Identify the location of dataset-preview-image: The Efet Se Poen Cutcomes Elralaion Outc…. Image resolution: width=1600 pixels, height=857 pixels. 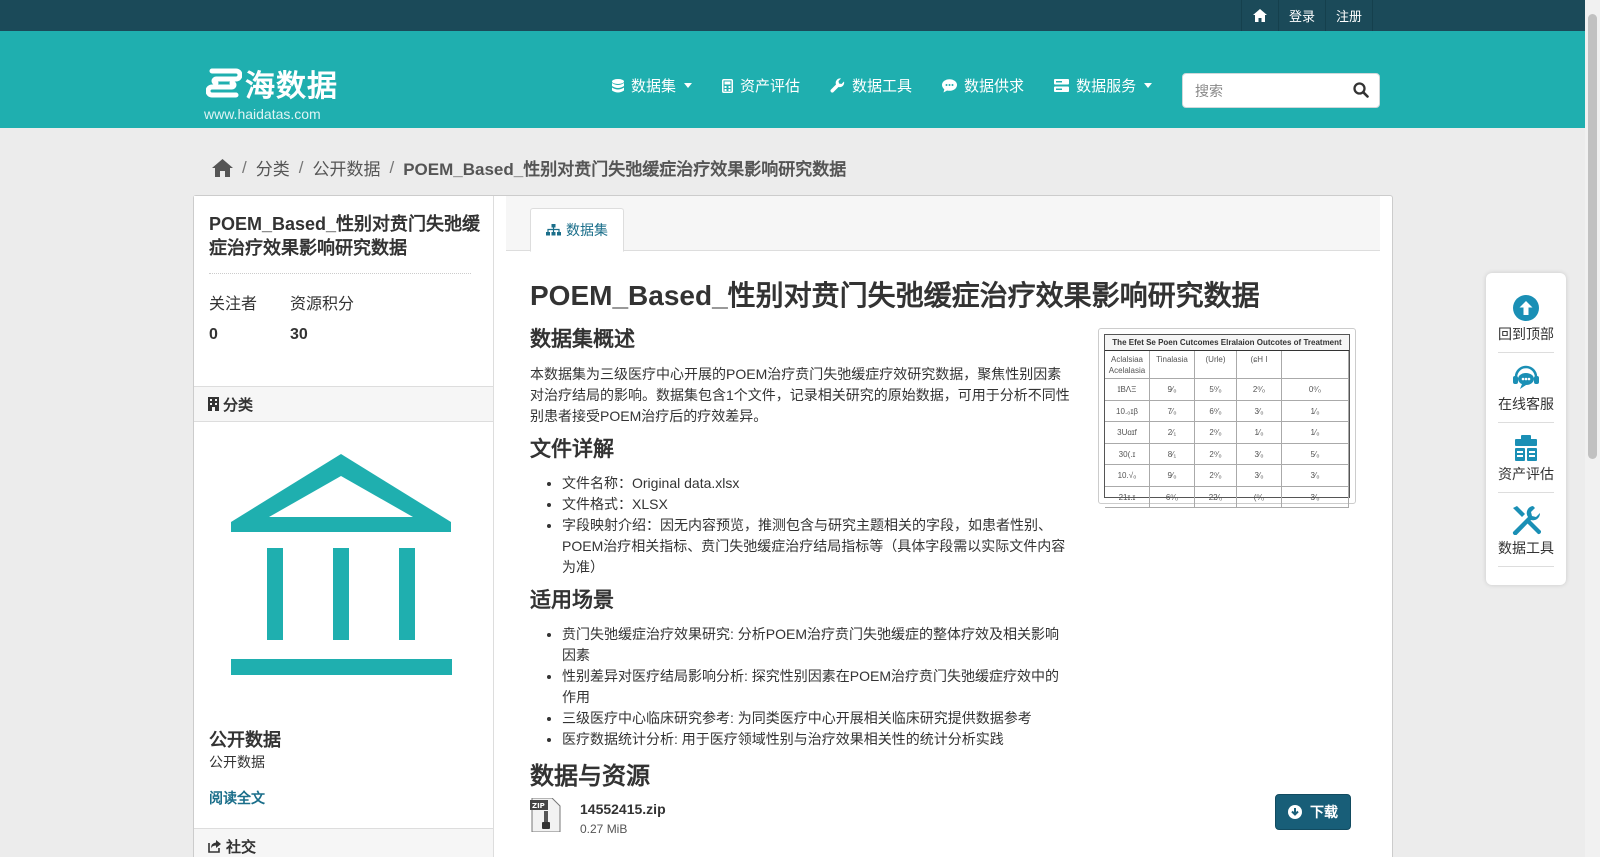
(1227, 418).